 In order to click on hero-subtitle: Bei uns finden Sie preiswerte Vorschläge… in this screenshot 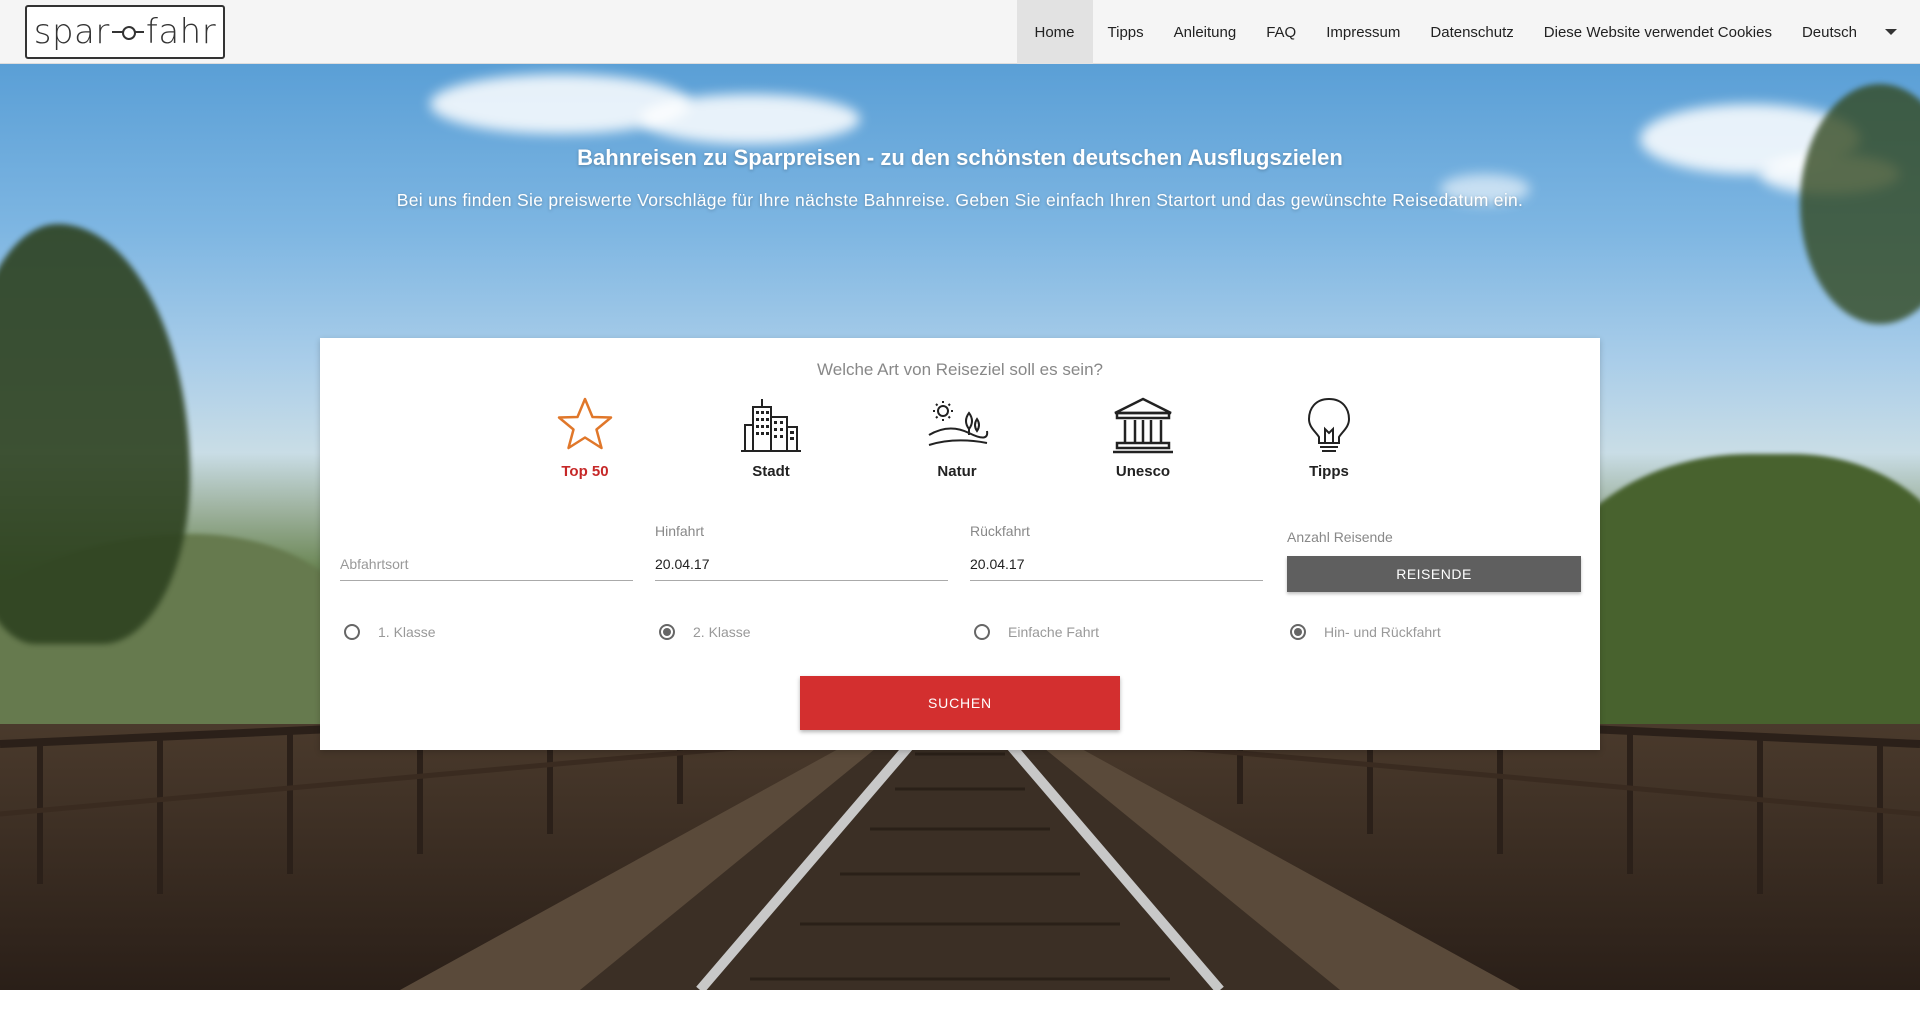, I will do `click(960, 200)`.